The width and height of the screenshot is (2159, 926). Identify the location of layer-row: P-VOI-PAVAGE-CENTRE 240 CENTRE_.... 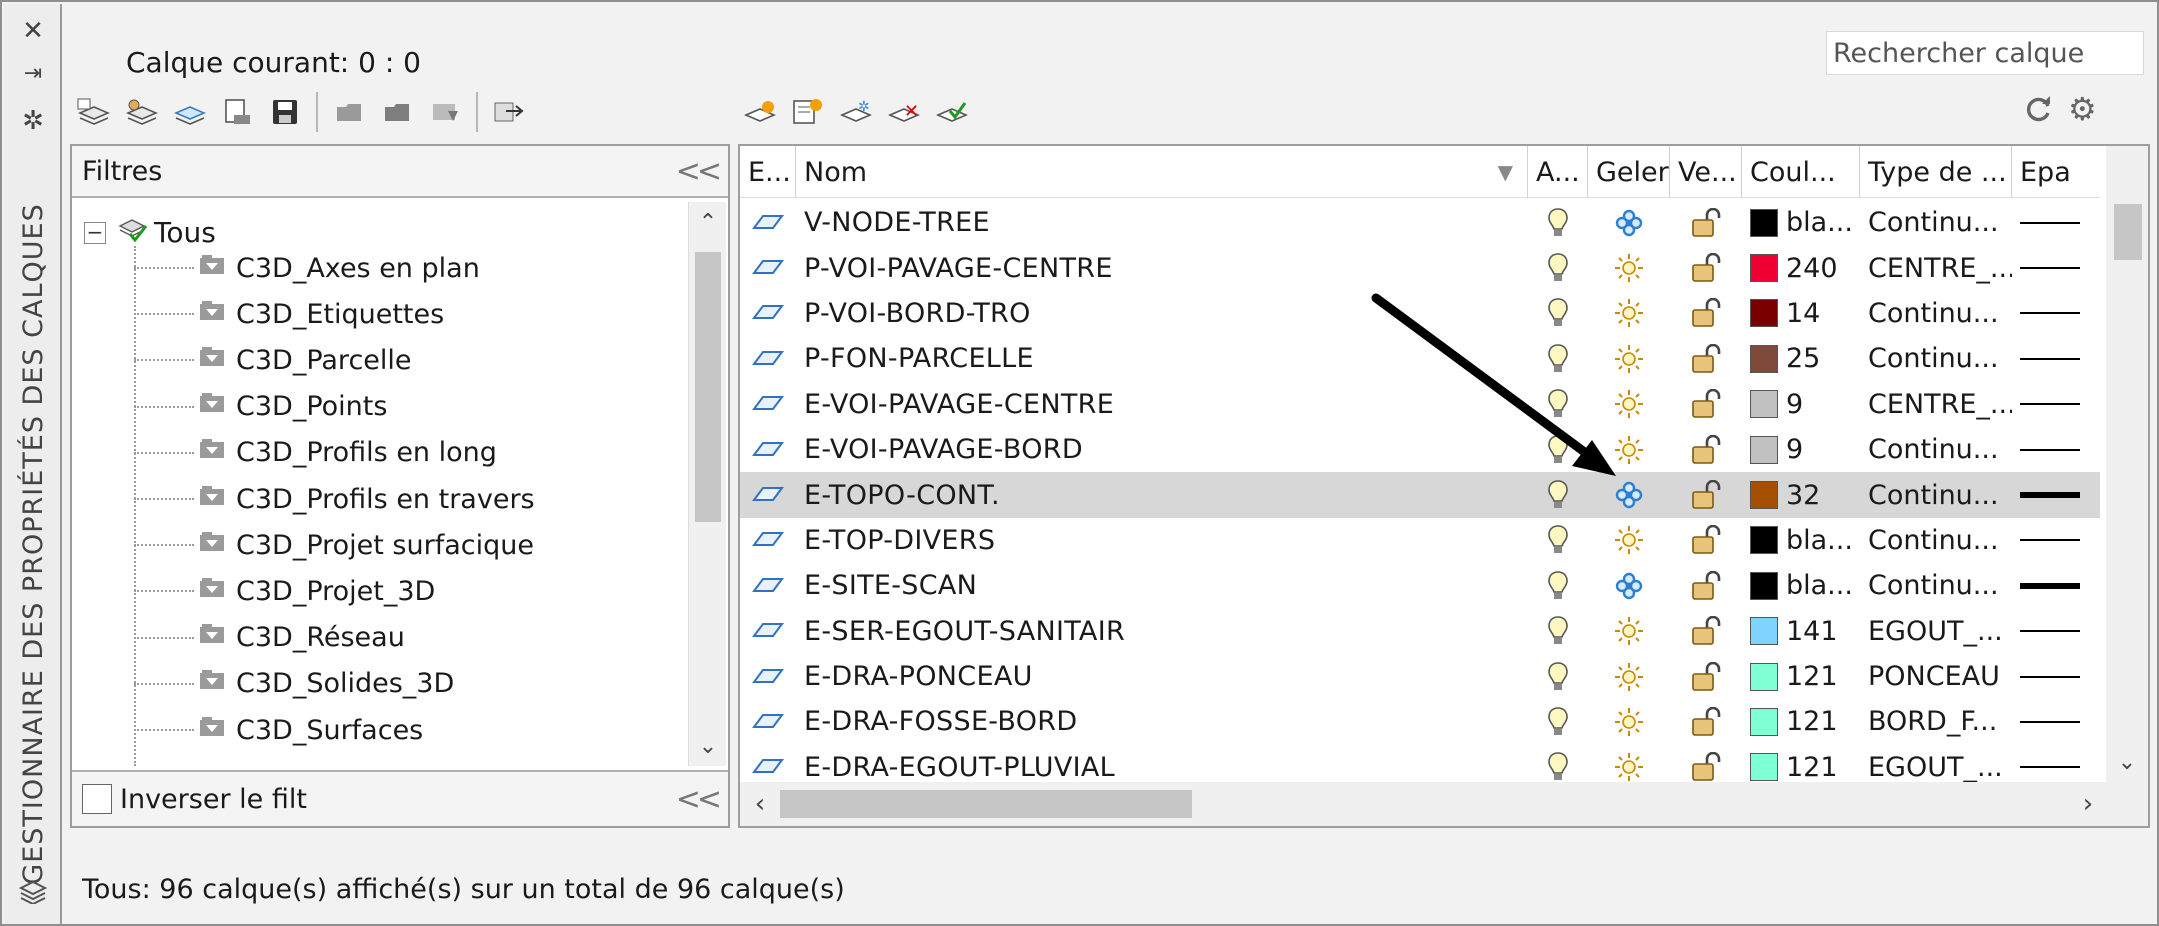
(1420, 267).